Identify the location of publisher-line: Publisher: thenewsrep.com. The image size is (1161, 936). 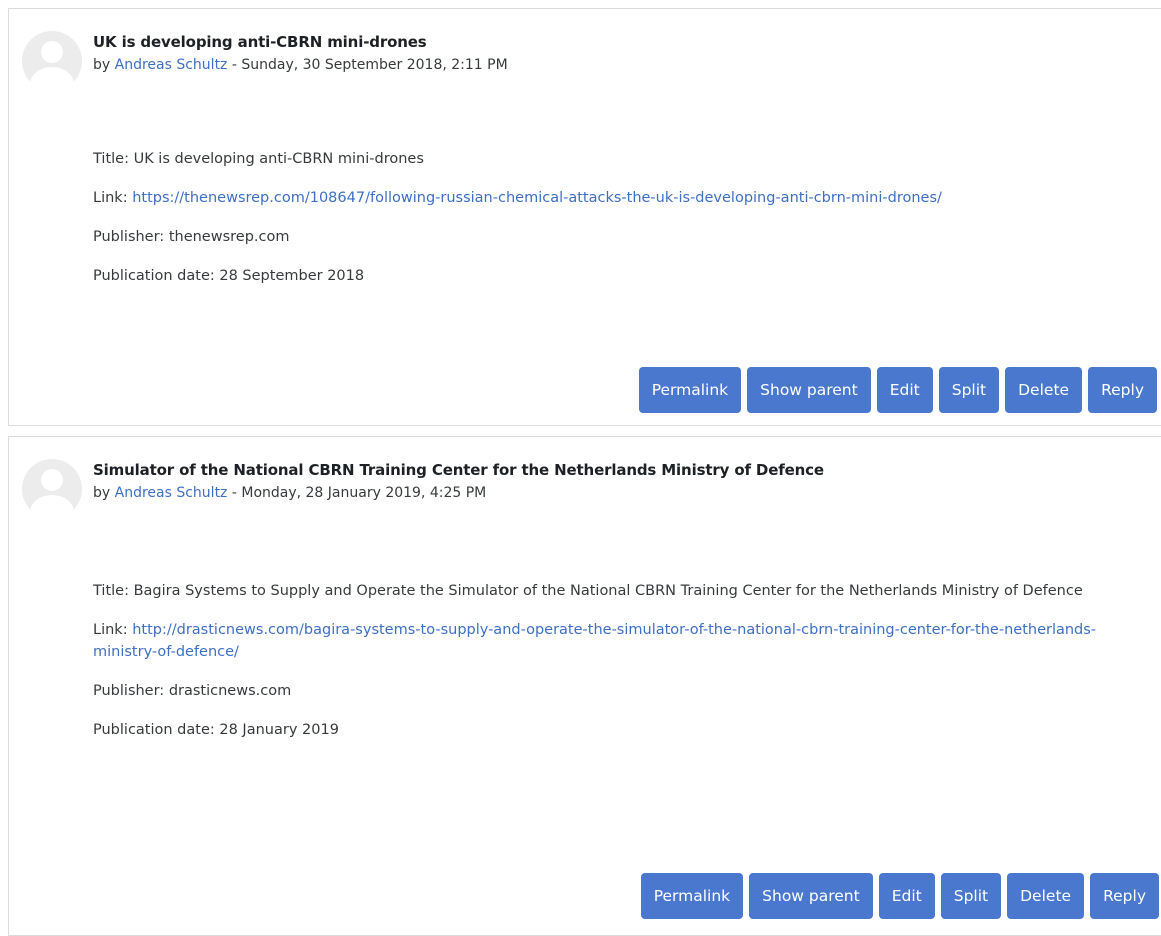
(613, 237).